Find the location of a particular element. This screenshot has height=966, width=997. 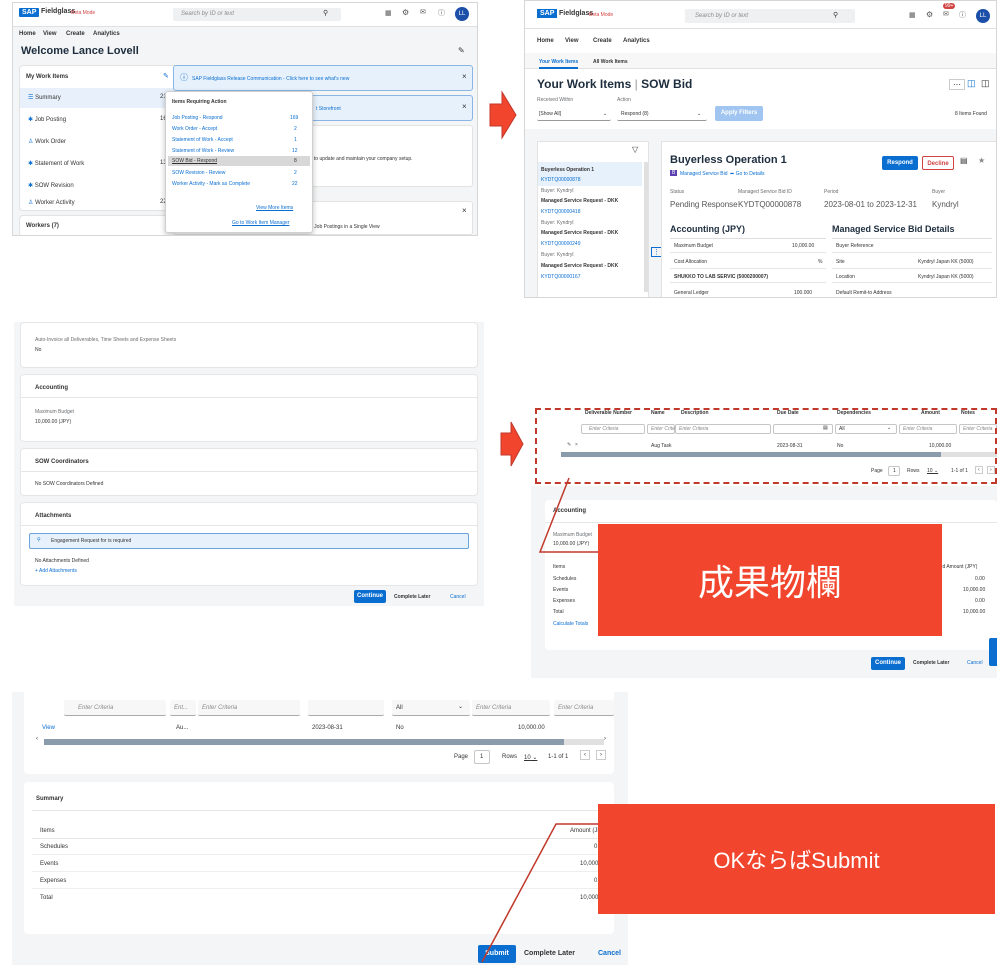

bid-id: KYDTQ00000167 is located at coordinates (560, 277).